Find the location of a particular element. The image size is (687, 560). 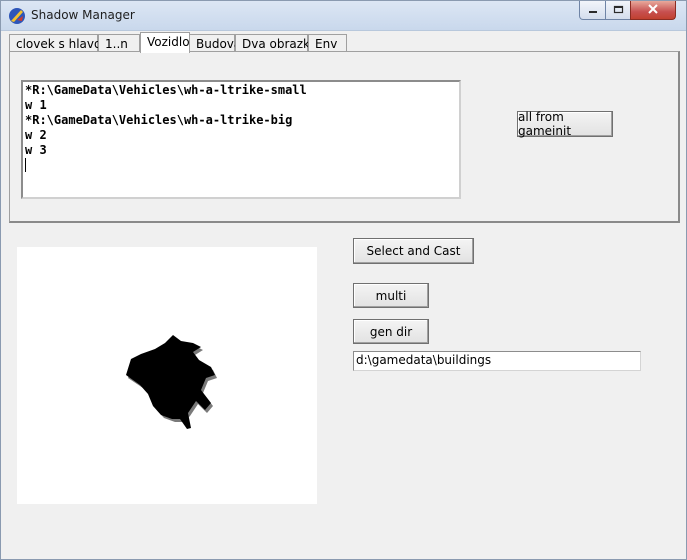

shadow-silhouette is located at coordinates (171, 382).